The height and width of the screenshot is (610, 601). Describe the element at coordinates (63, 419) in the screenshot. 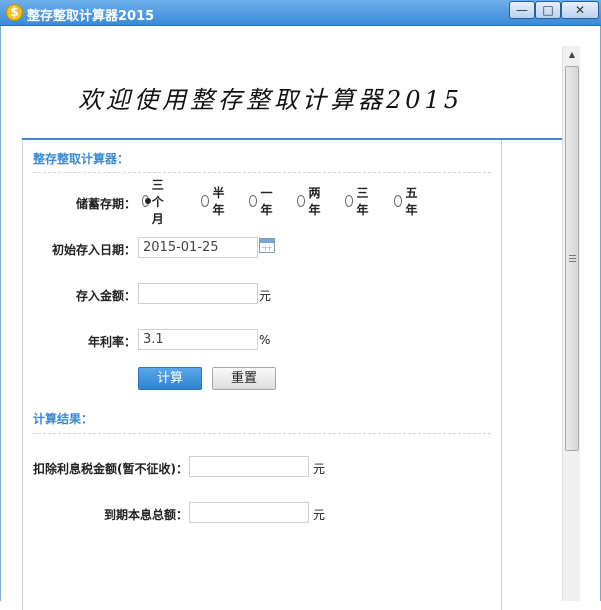

I see `results-section-title: 计算结果：` at that location.